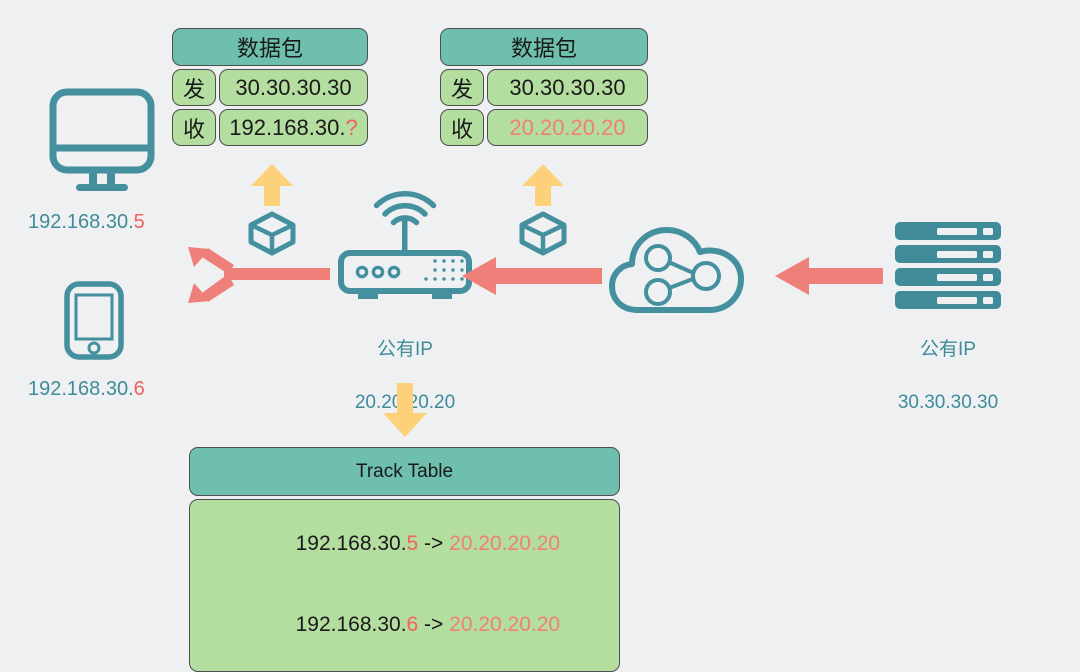  I want to click on monitor-device, so click(102, 140).